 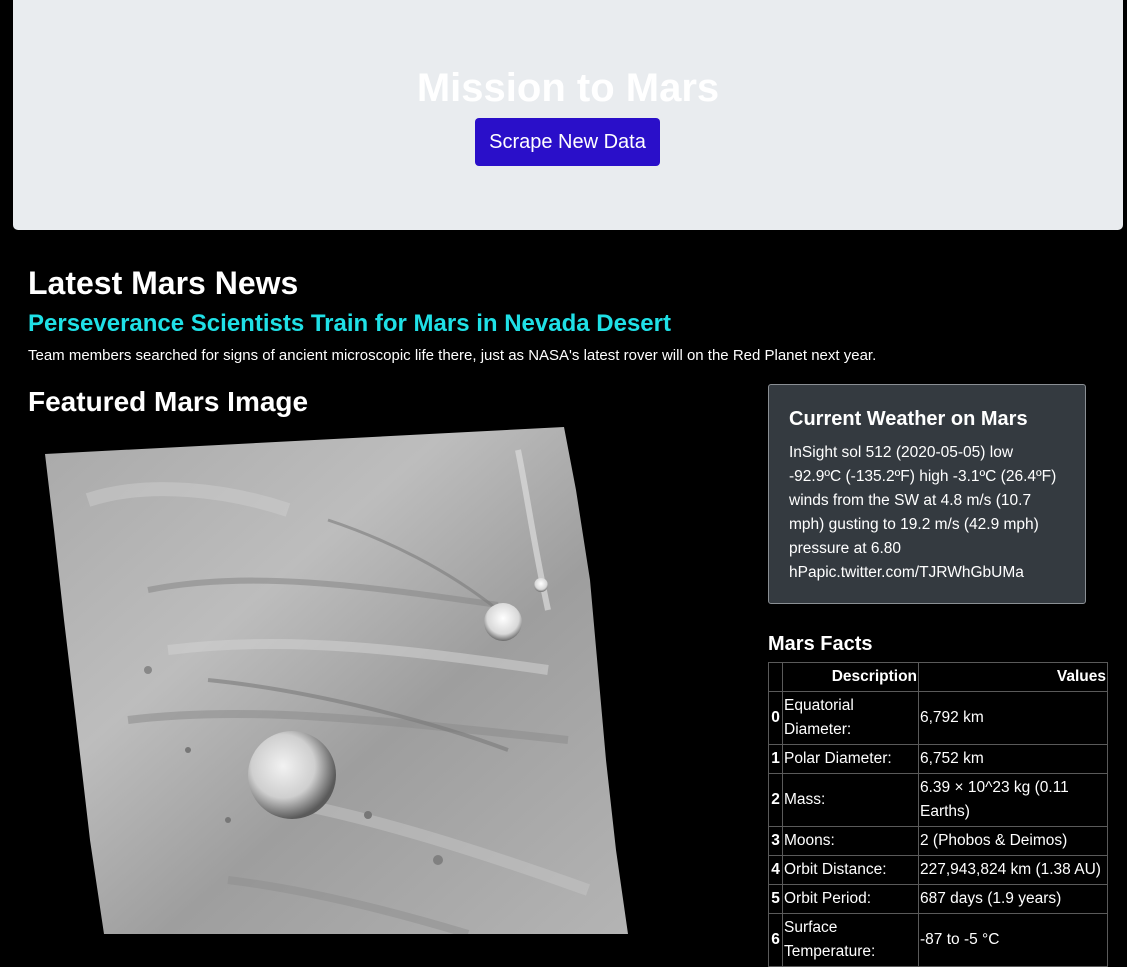 I want to click on row-index: 2, so click(x=775, y=800).